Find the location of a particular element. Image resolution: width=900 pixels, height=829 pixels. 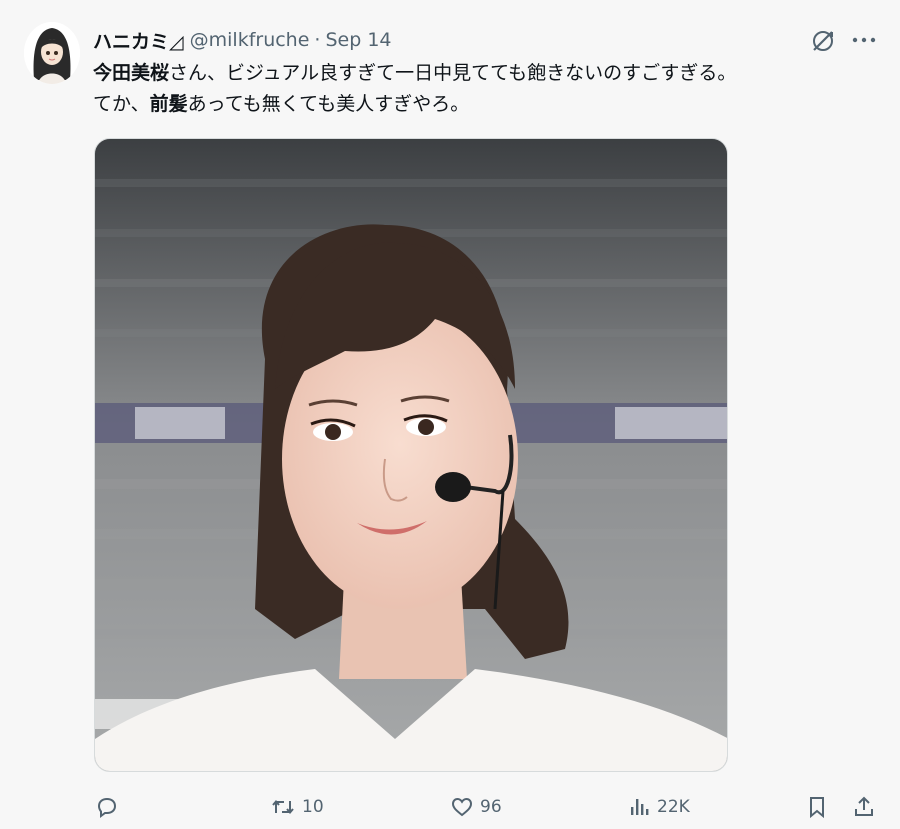

retweet-icon is located at coordinates (283, 807).